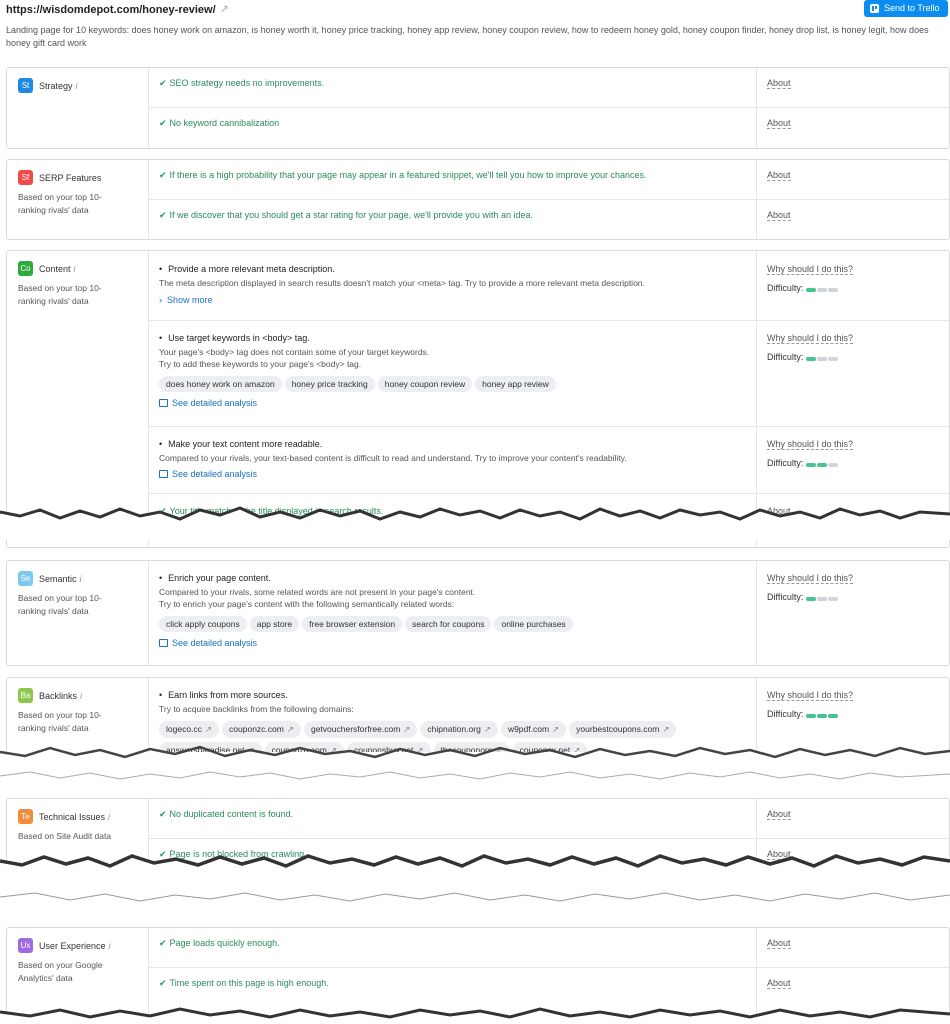  Describe the element at coordinates (25, 268) in the screenshot. I see `content-badge: Co` at that location.